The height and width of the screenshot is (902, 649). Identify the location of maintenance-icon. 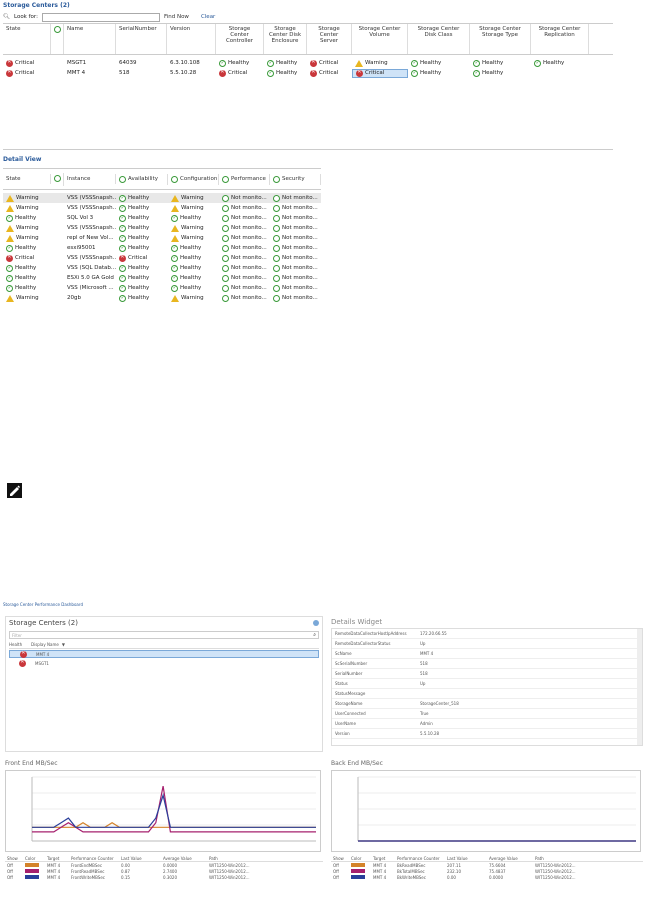
(57, 178).